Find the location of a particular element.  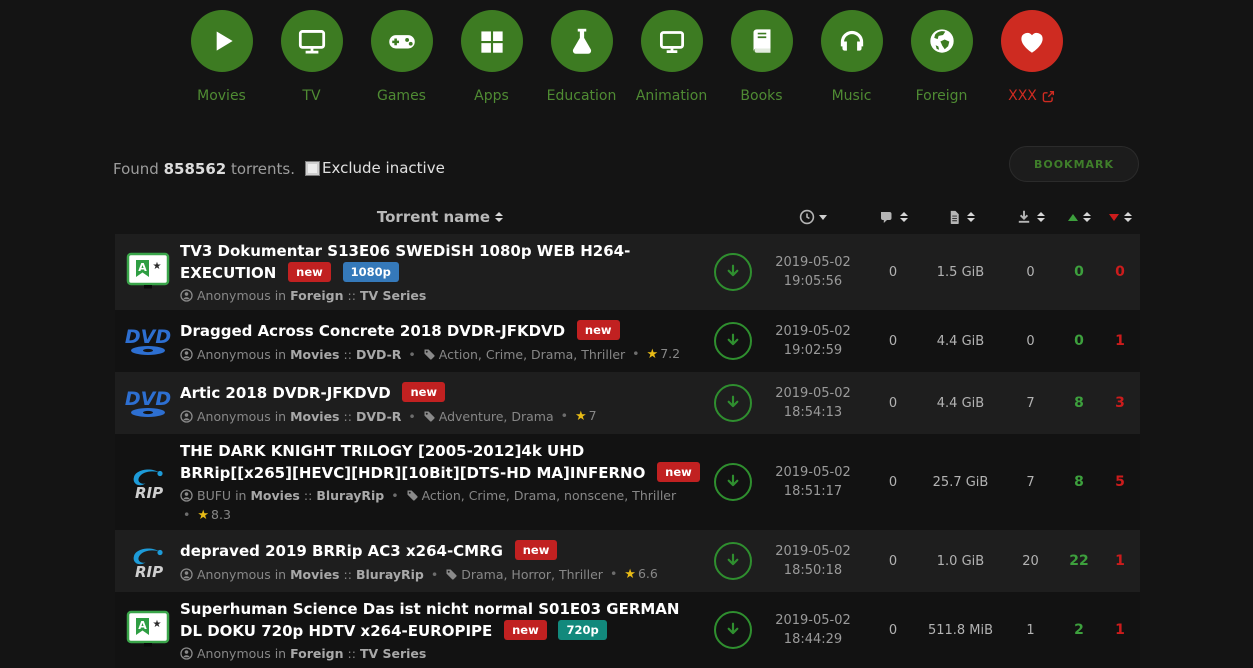

download-cell is located at coordinates (733, 630).